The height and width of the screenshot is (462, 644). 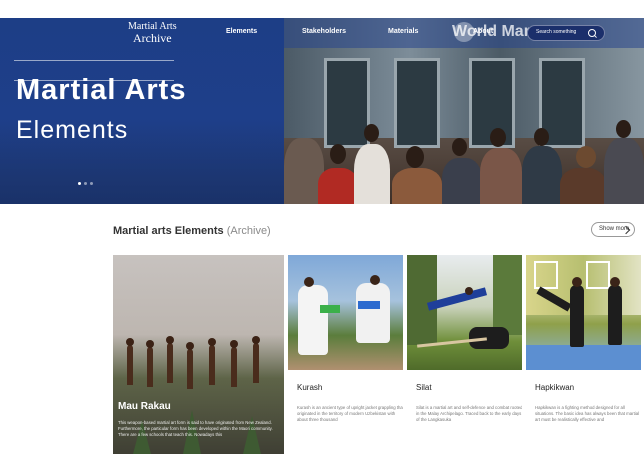 I want to click on search-icon, so click(x=592, y=33).